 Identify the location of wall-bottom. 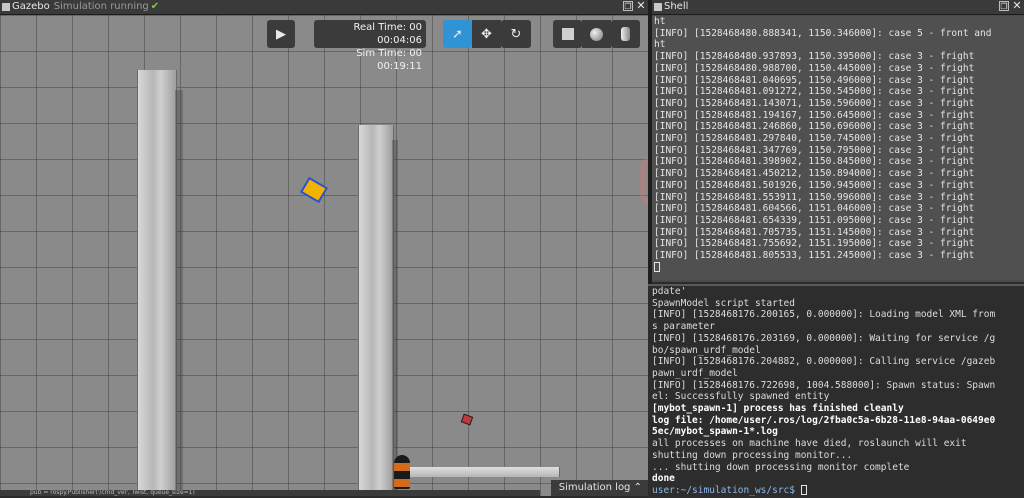
(479, 472).